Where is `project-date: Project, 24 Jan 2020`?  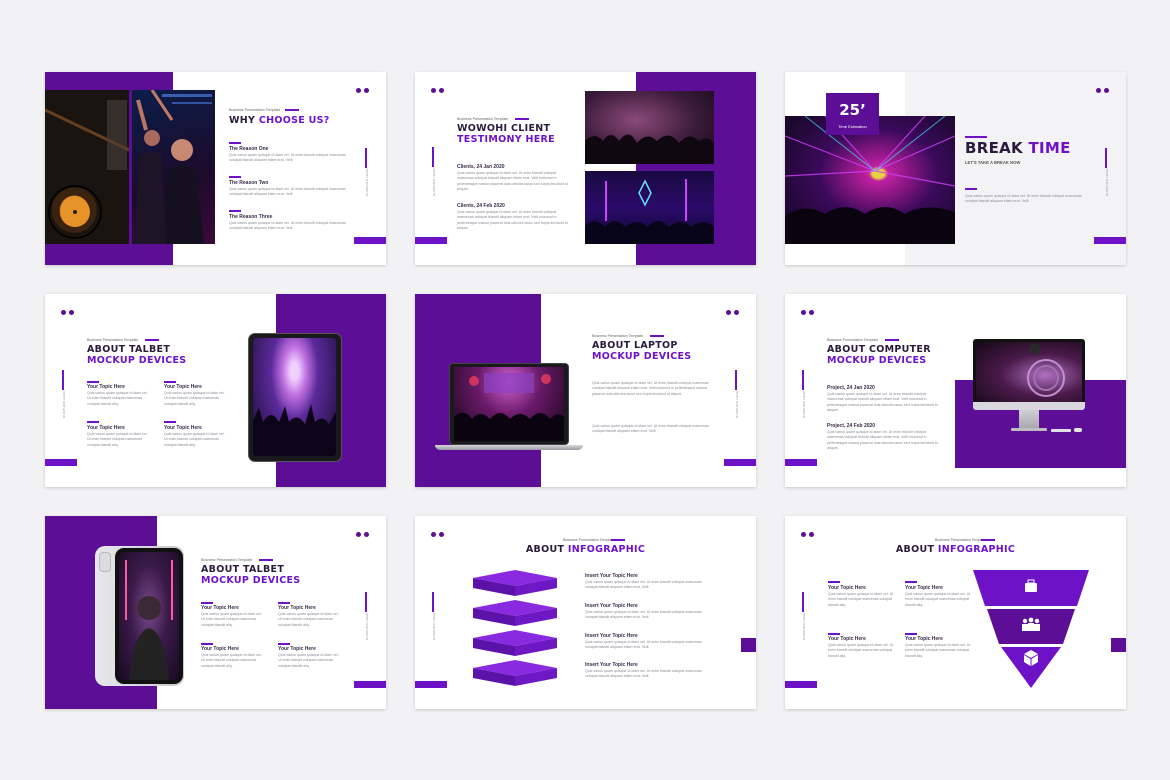 project-date: Project, 24 Jan 2020 is located at coordinates (851, 388).